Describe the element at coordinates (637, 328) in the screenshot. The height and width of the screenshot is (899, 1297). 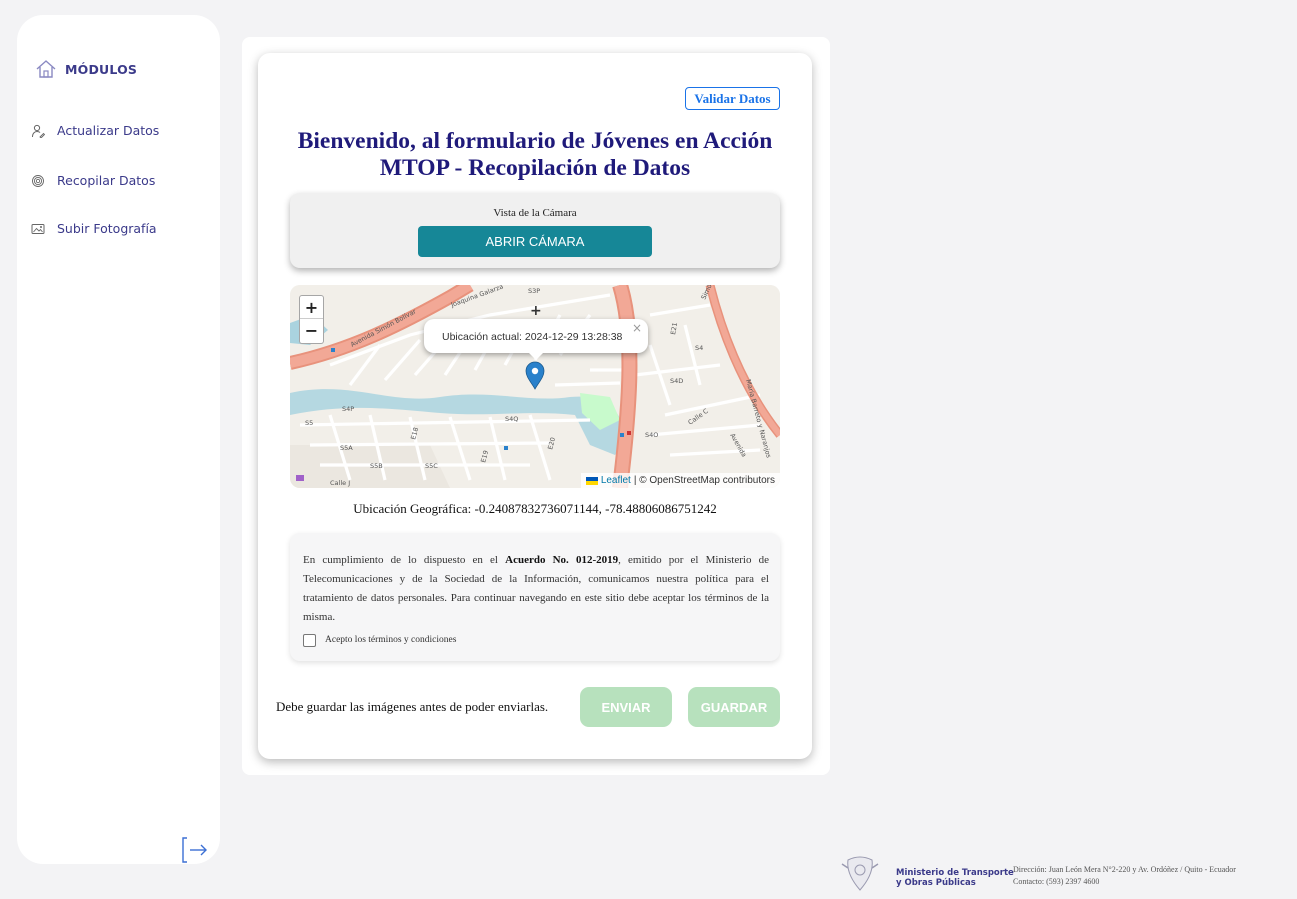
I see `popup-close-icon: ×` at that location.